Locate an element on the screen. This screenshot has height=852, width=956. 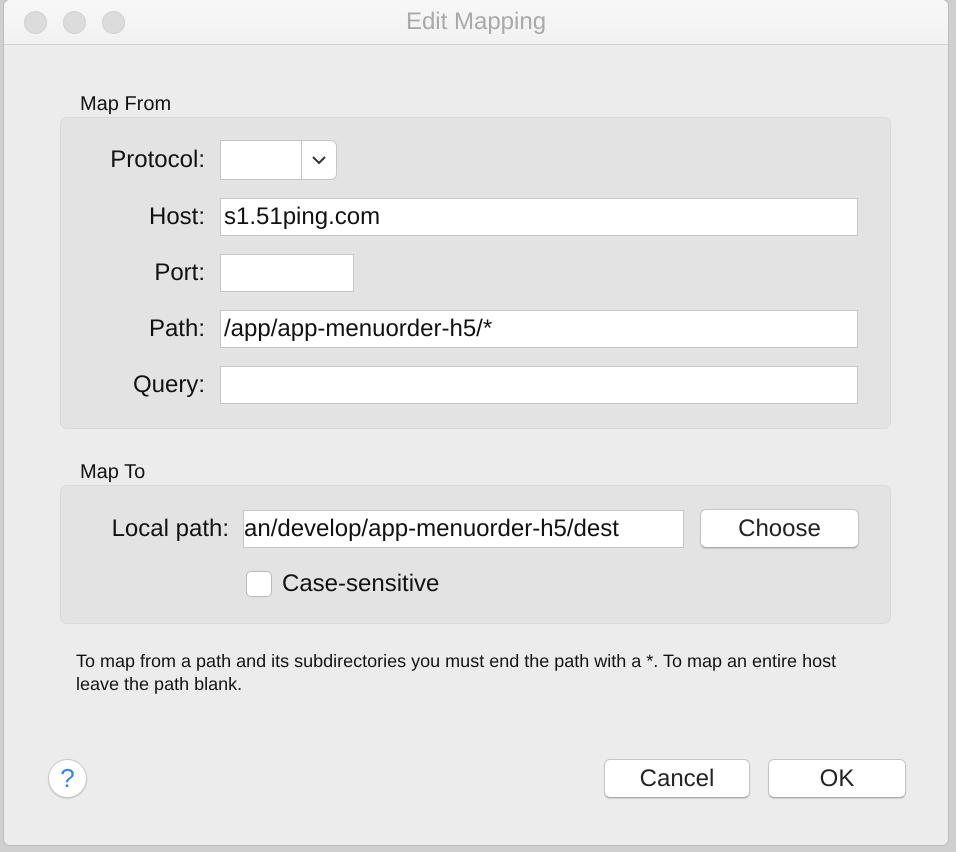
input-field: /app/app-menuorder-h5/* is located at coordinates (539, 329).